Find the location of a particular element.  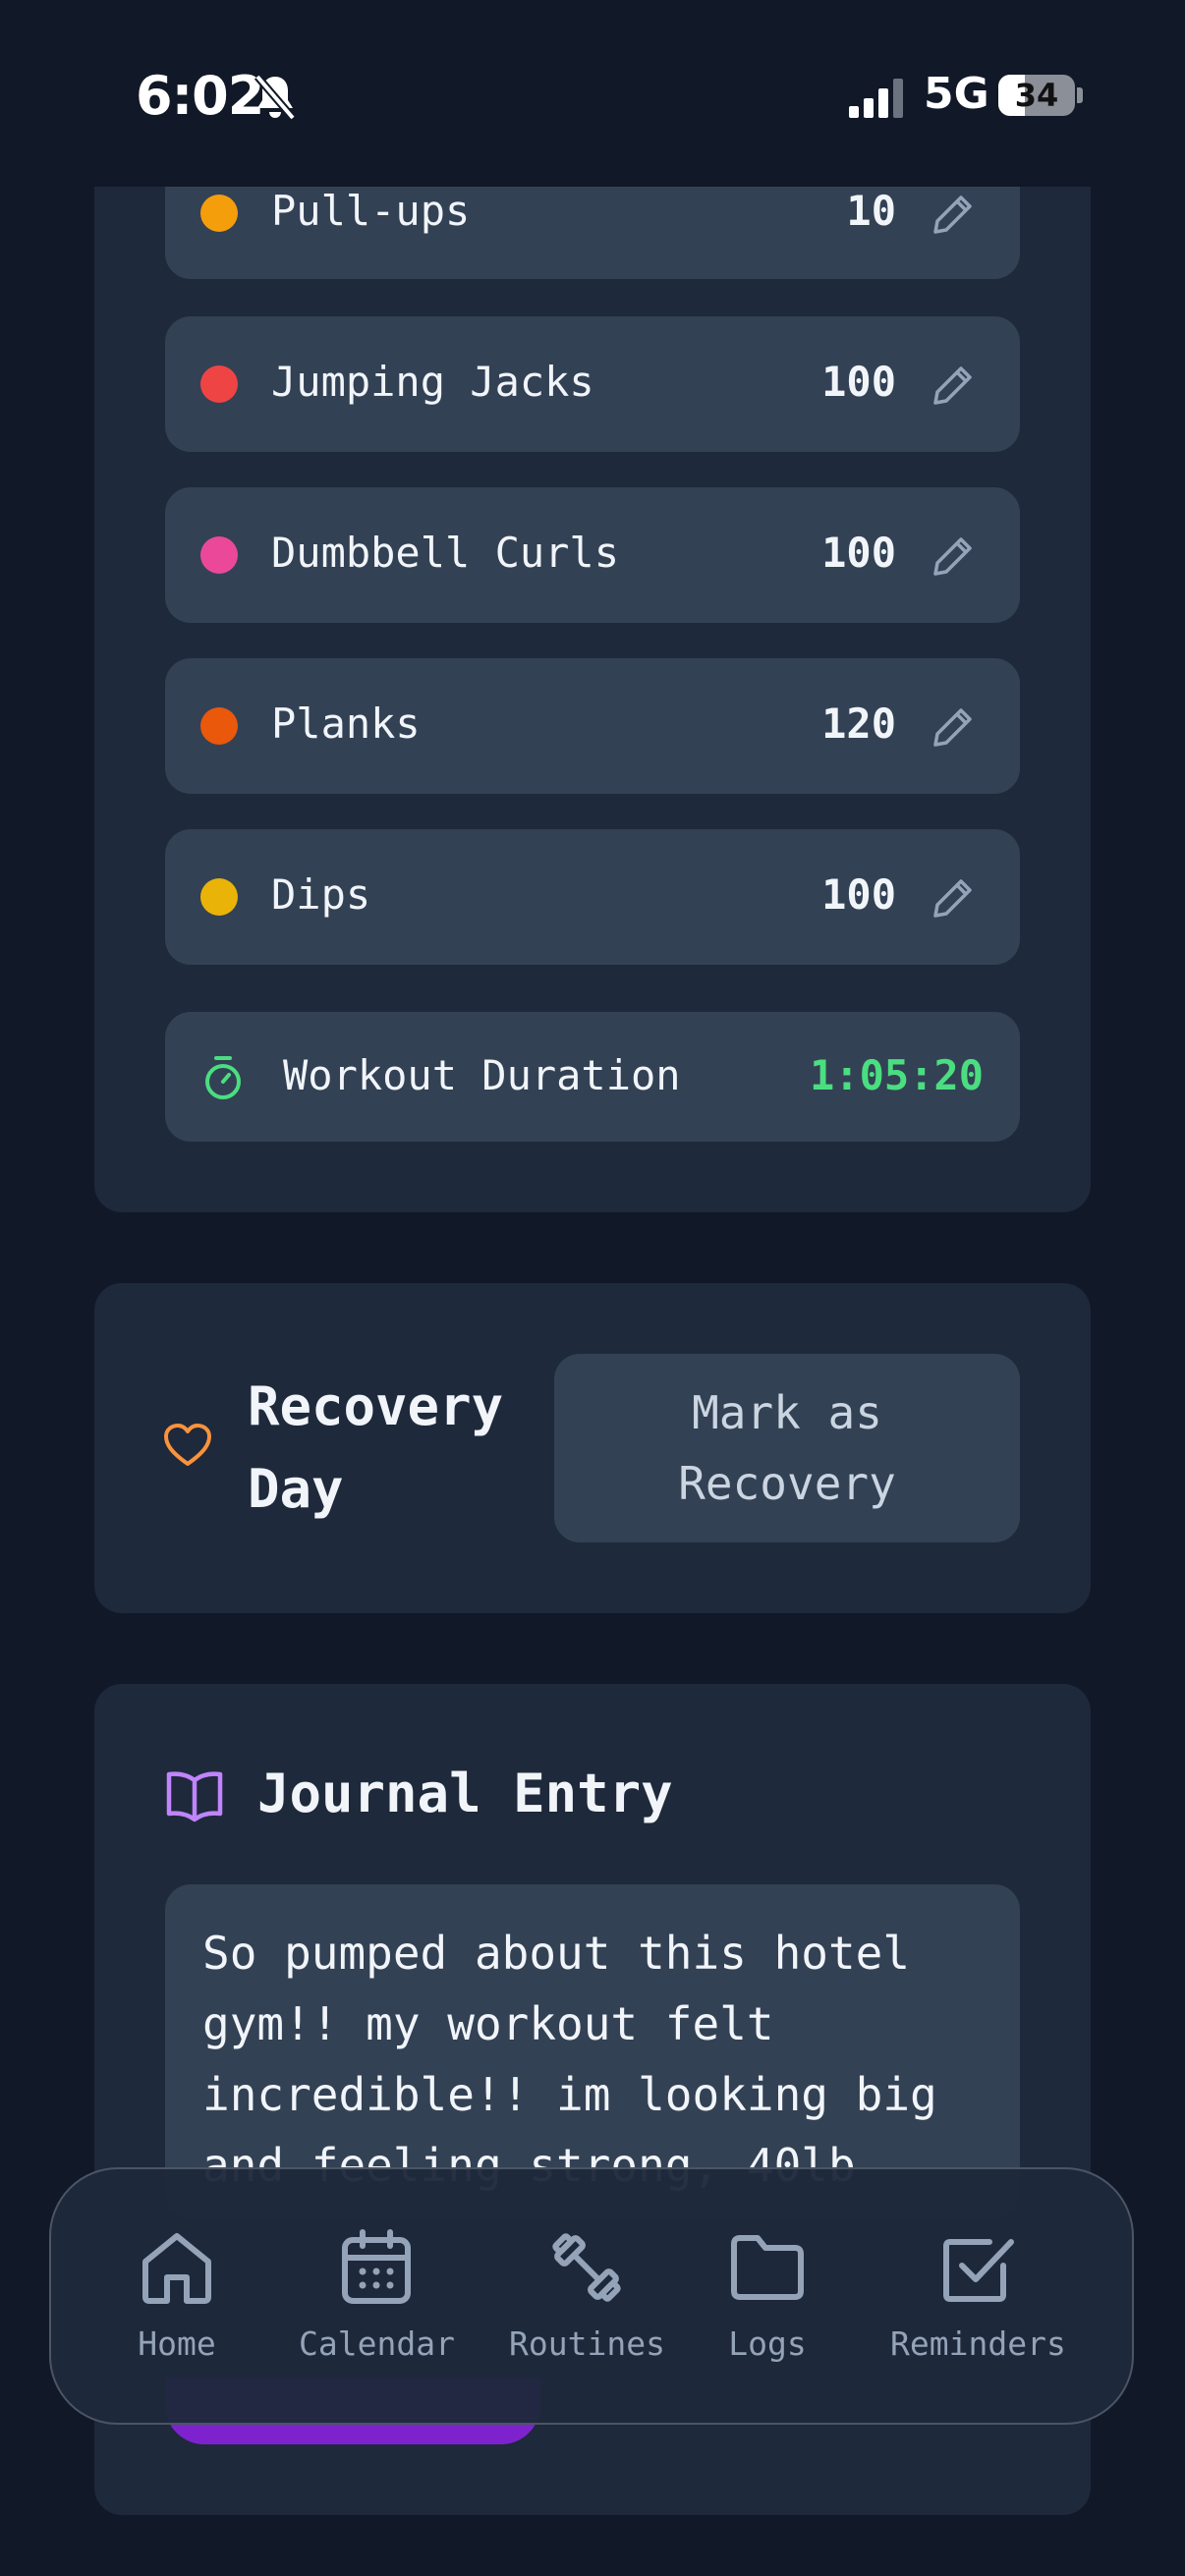

battery-tip is located at coordinates (1080, 95).